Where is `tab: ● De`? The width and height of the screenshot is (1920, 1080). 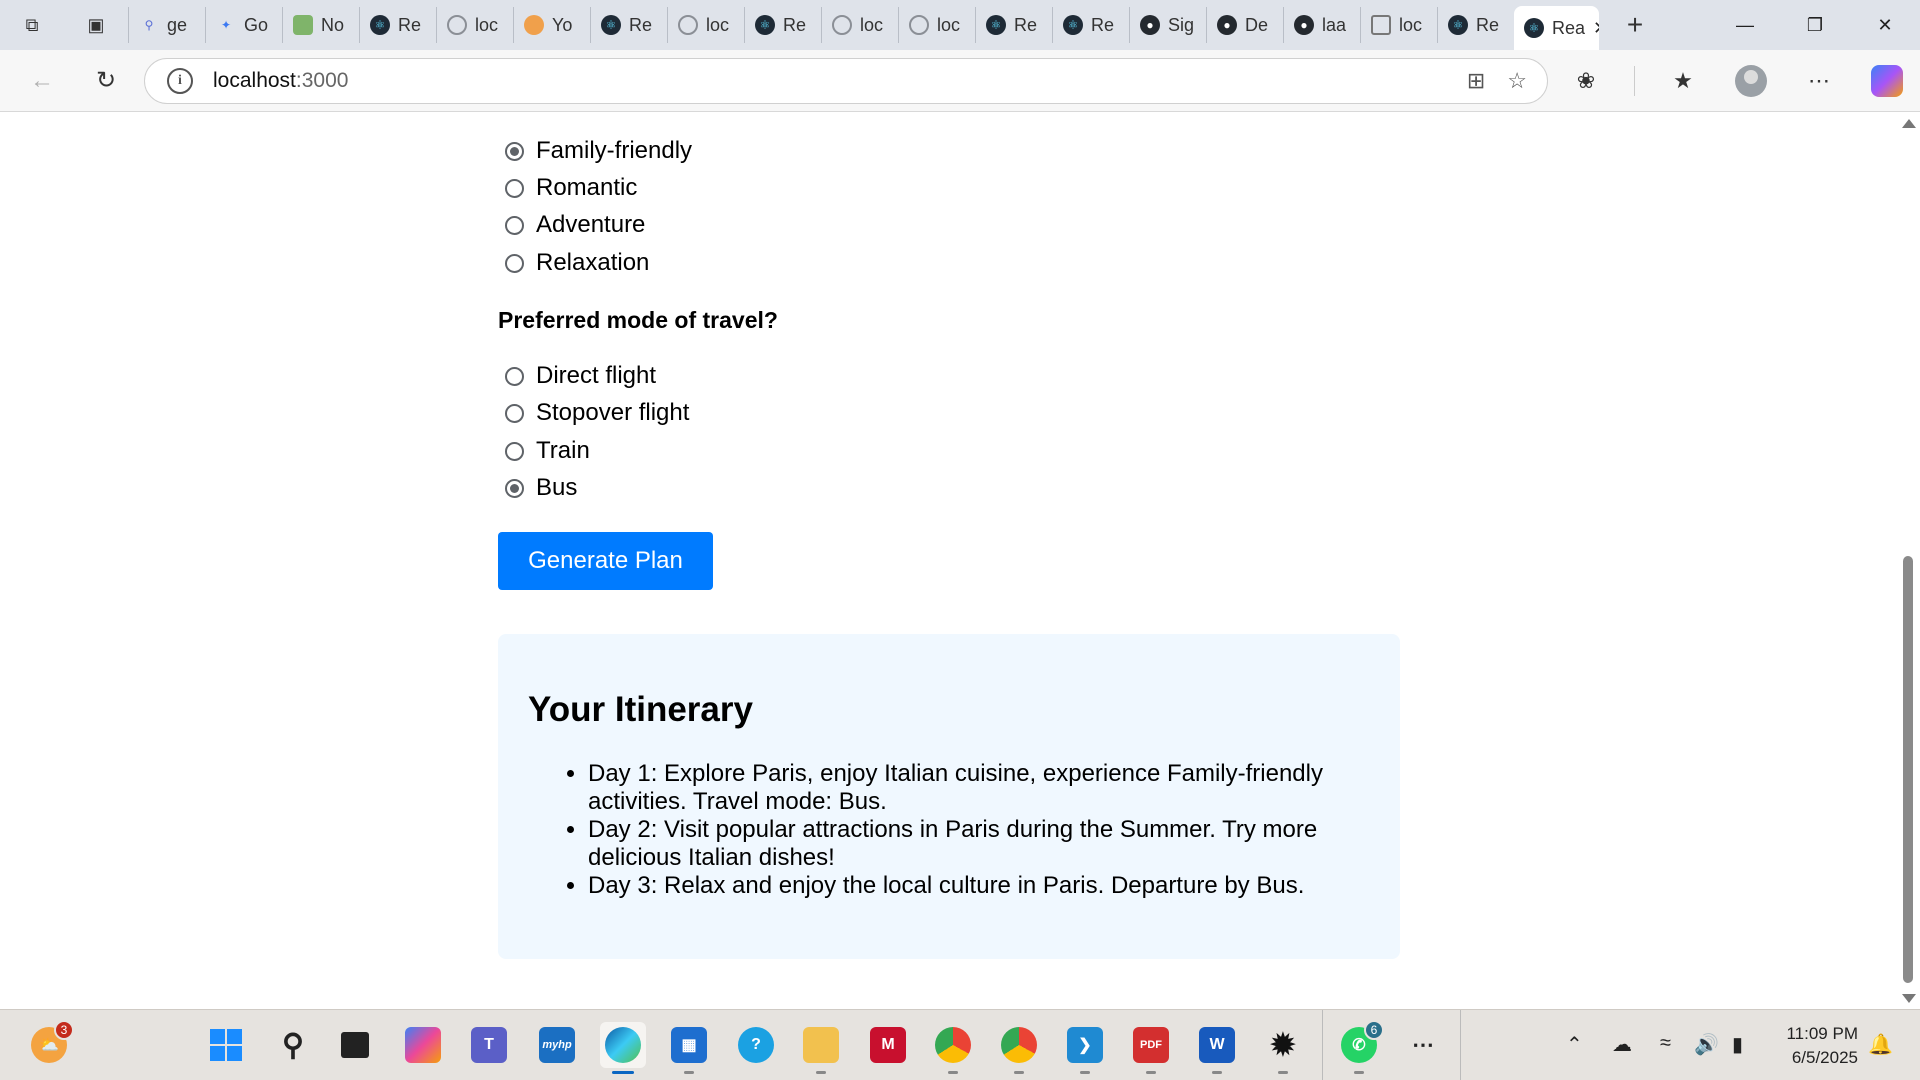
tab: ● De is located at coordinates (1244, 25).